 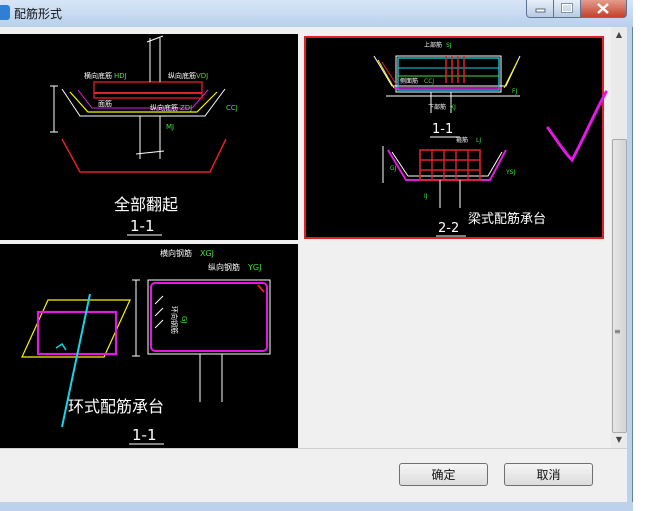 What do you see at coordinates (433, 45) in the screenshot?
I see `label-top-rebar: 上部筋` at bounding box center [433, 45].